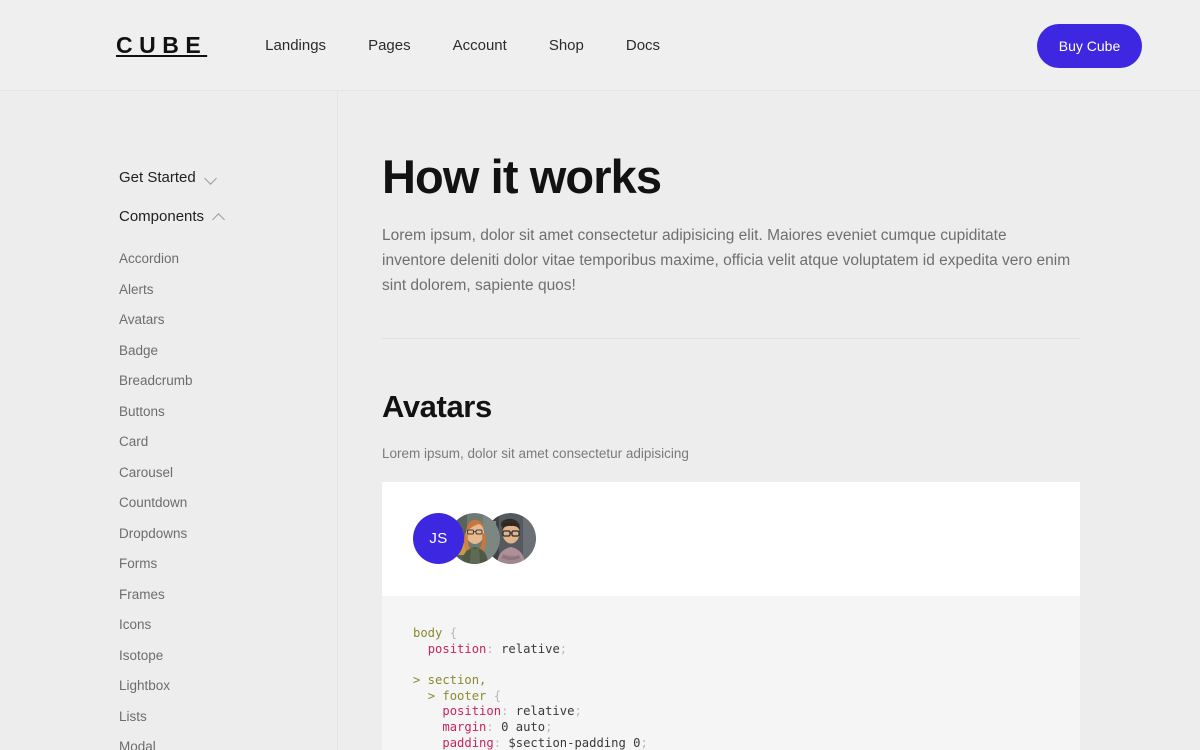 This screenshot has height=750, width=1200. What do you see at coordinates (211, 177) in the screenshot?
I see `chevron-down-icon` at bounding box center [211, 177].